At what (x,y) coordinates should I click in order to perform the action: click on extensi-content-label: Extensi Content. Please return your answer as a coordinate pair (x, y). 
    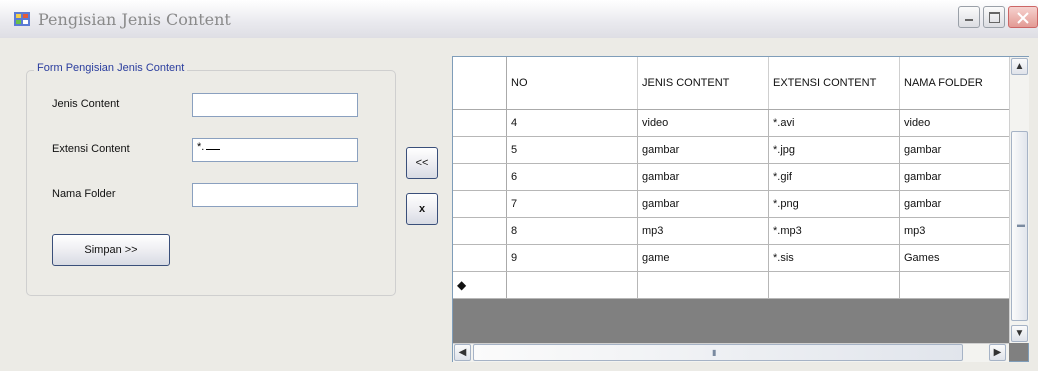
    Looking at the image, I should click on (91, 149).